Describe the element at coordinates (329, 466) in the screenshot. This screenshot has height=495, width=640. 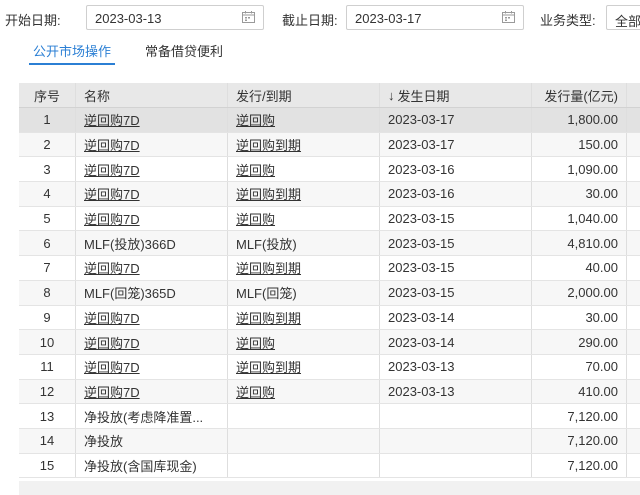
I see `table-row: 15 净投放(含国库现金) 7,120.00` at that location.